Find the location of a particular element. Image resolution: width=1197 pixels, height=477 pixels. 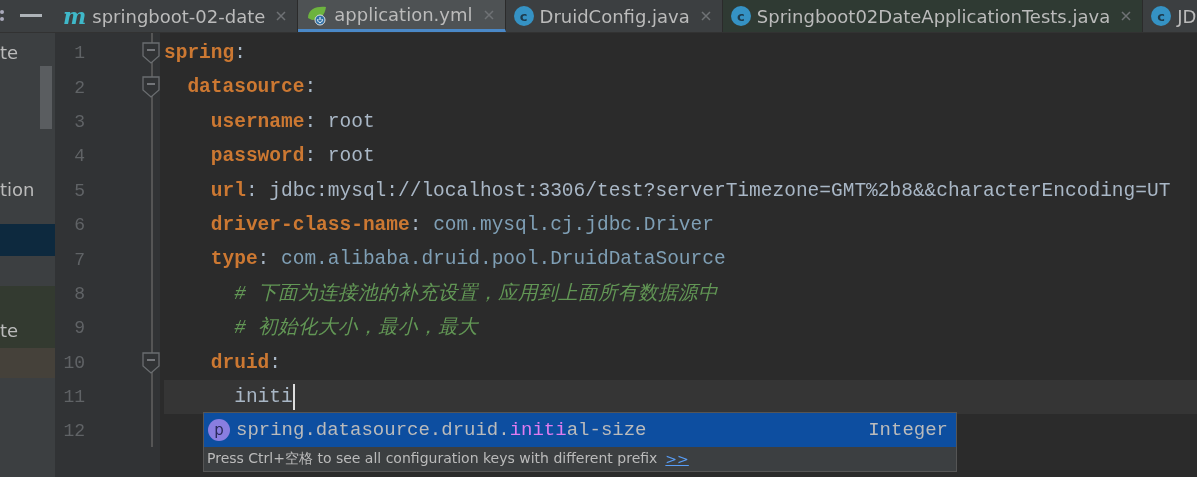

yaml-key: druid is located at coordinates (240, 362).